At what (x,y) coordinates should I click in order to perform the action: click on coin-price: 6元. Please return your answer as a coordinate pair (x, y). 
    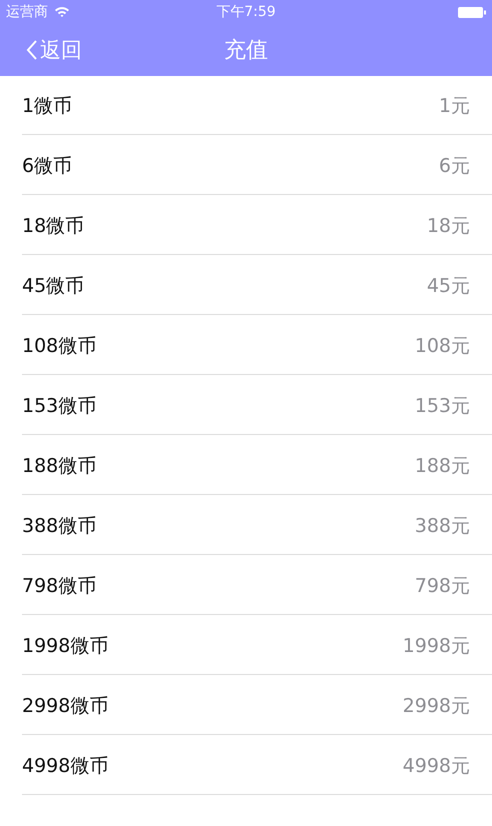
    Looking at the image, I should click on (454, 166).